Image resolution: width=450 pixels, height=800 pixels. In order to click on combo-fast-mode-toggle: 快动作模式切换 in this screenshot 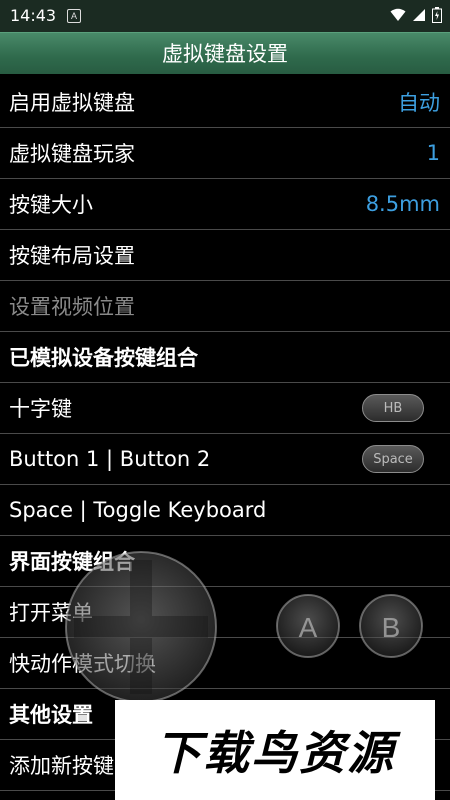, I will do `click(225, 663)`.